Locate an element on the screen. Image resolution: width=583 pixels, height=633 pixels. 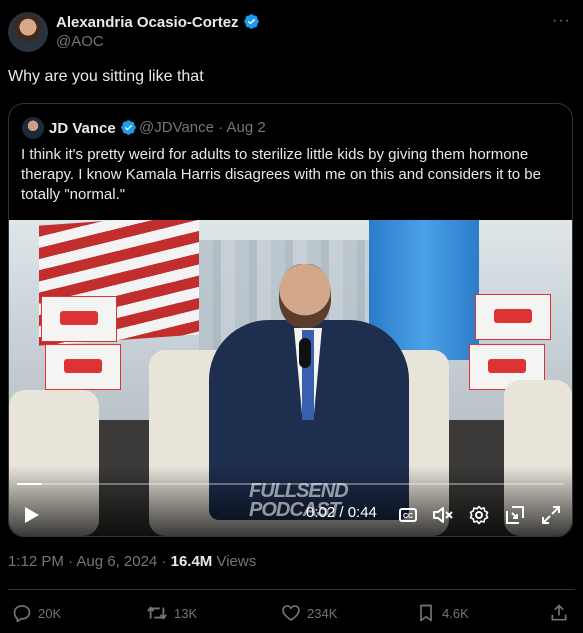
quoted-author-name-text: JD Vance is located at coordinates (82, 128).